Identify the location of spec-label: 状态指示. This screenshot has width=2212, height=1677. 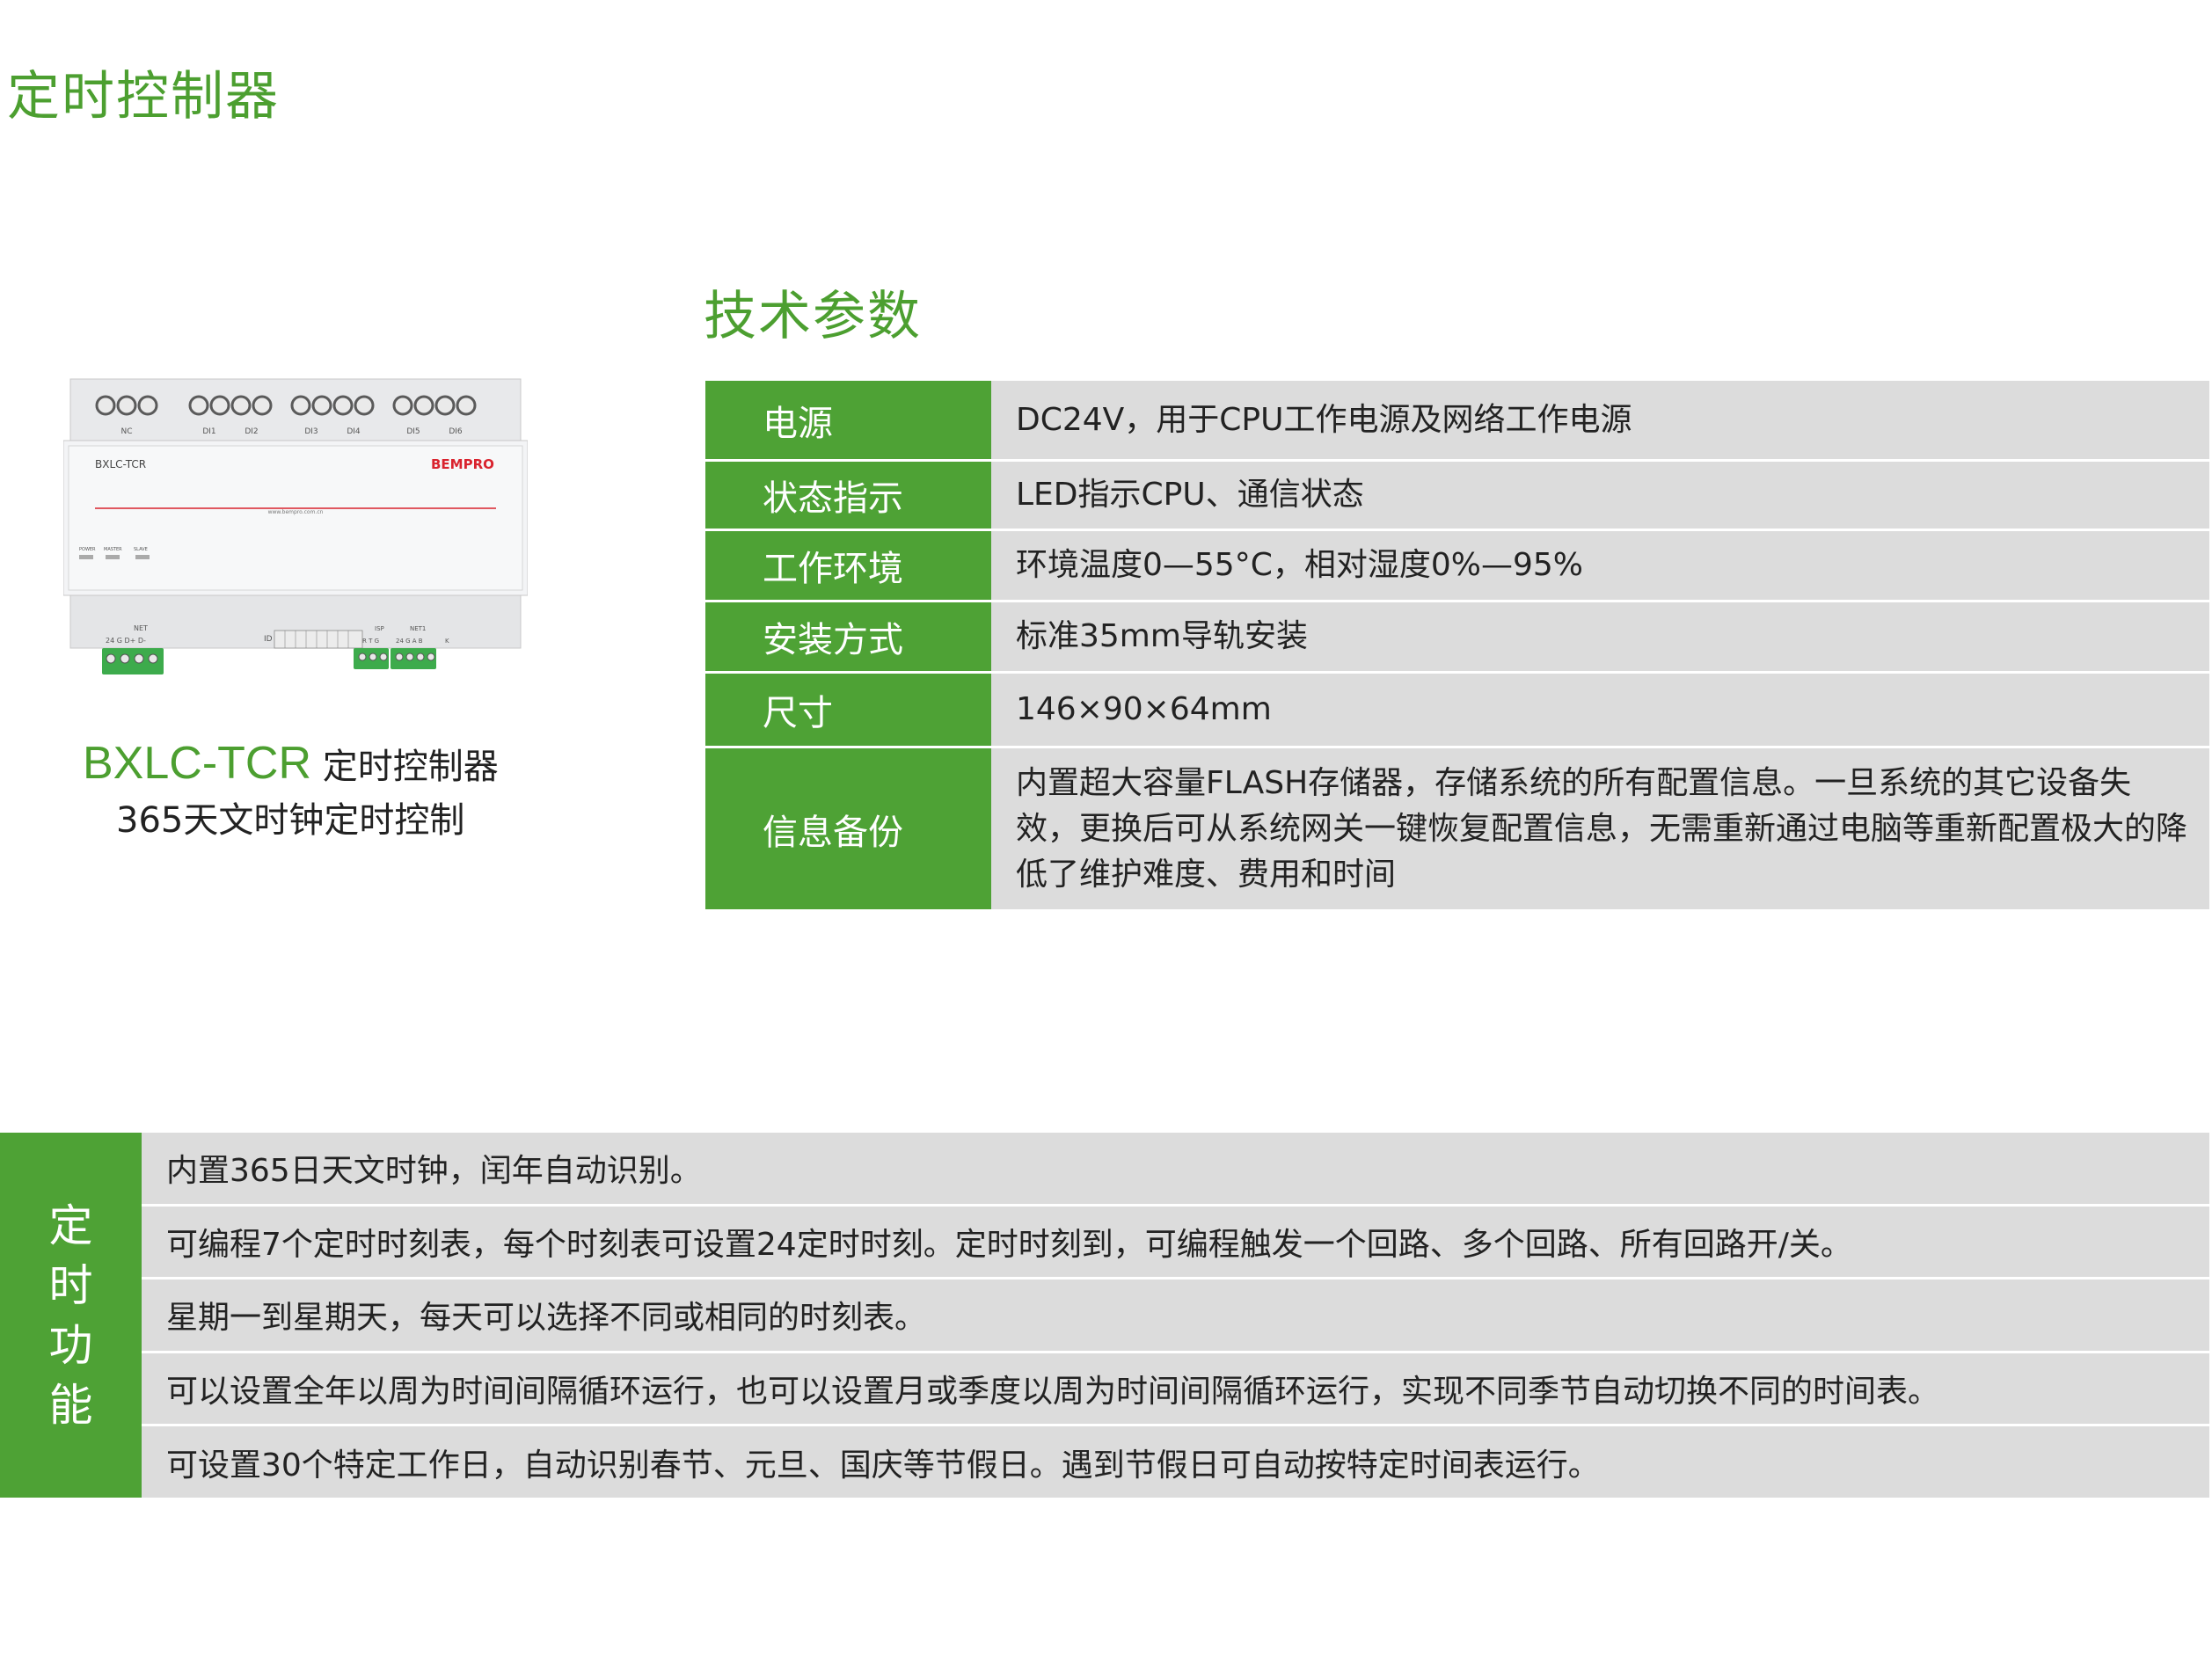
(848, 494).